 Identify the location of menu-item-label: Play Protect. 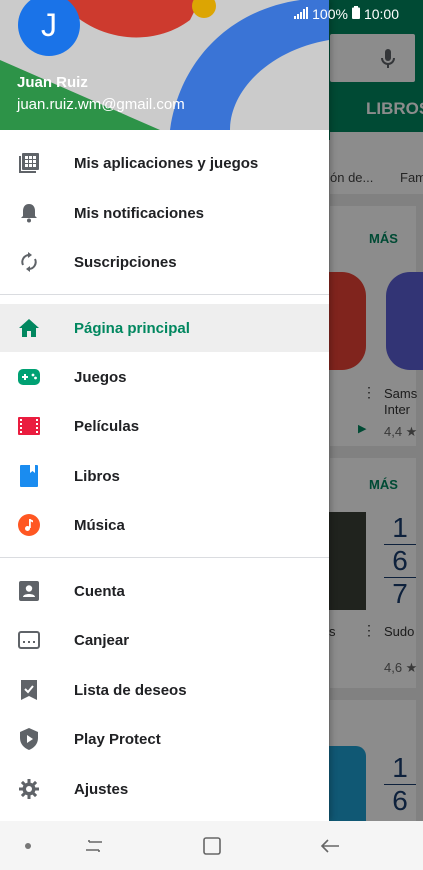
(117, 739).